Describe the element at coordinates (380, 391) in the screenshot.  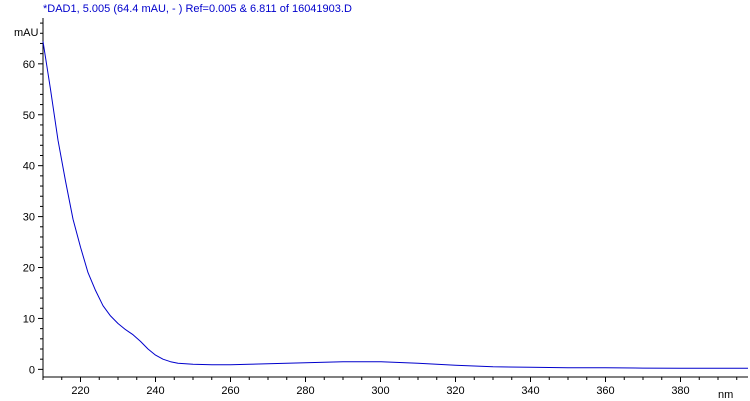
I see `x-tick-label: 300` at that location.